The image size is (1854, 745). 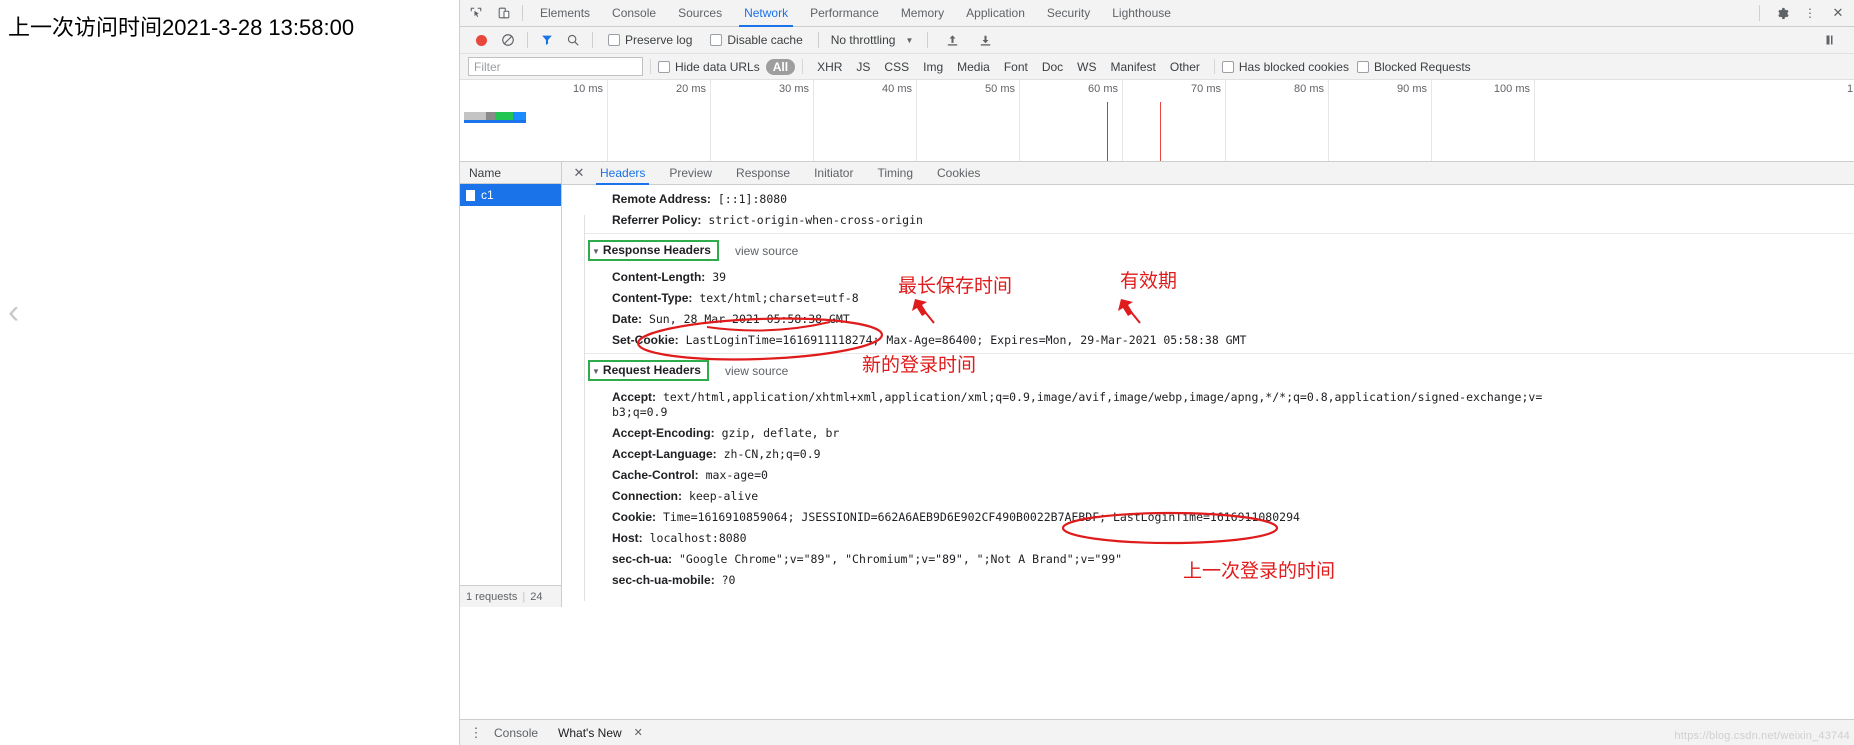 I want to click on hide-data-urls-label: Hide data URLs, so click(x=717, y=66).